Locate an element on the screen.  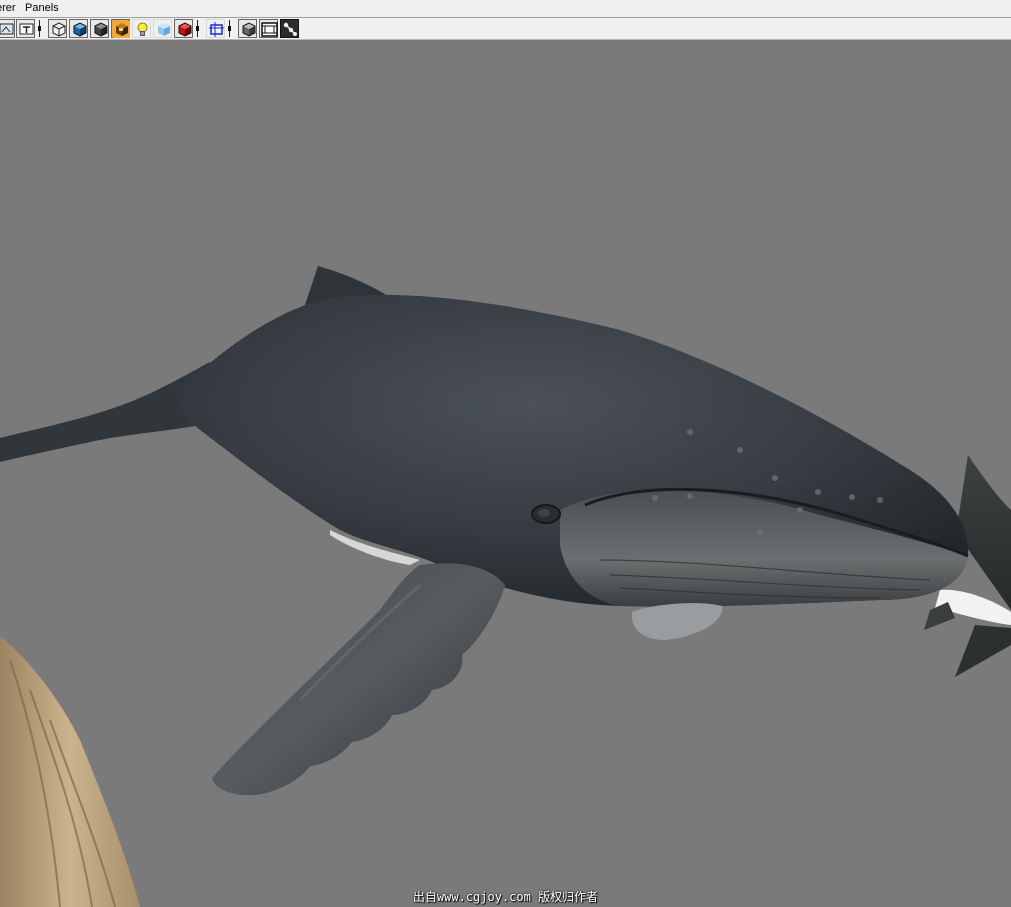
shadow-cube-icon is located at coordinates (121, 29).